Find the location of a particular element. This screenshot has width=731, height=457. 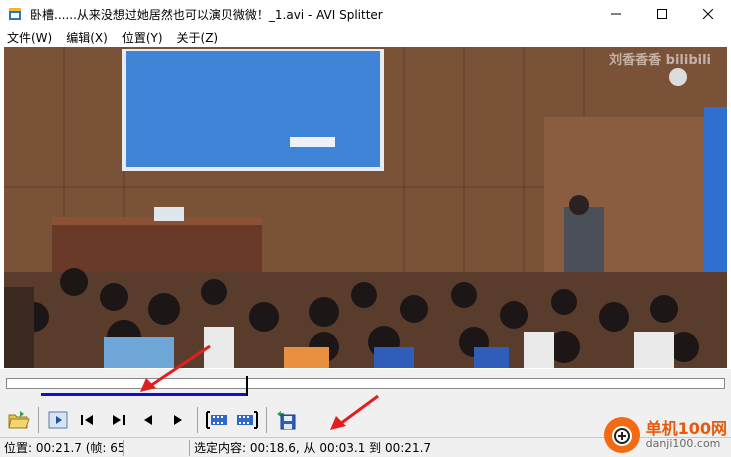

next-keyframe-button is located at coordinates (118, 420).